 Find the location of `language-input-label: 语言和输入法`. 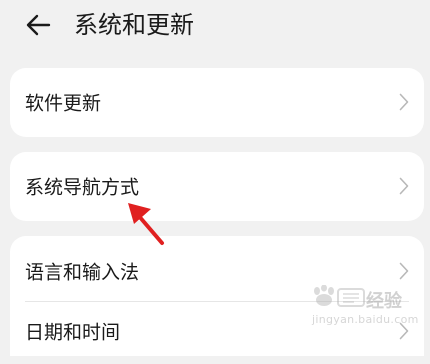

language-input-label: 语言和输入法 is located at coordinates (82, 272).